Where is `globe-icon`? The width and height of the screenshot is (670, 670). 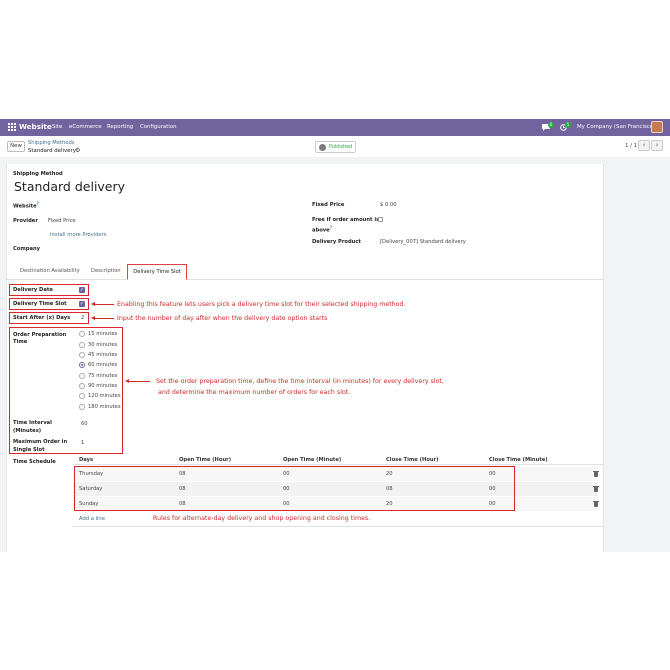 globe-icon is located at coordinates (322, 147).